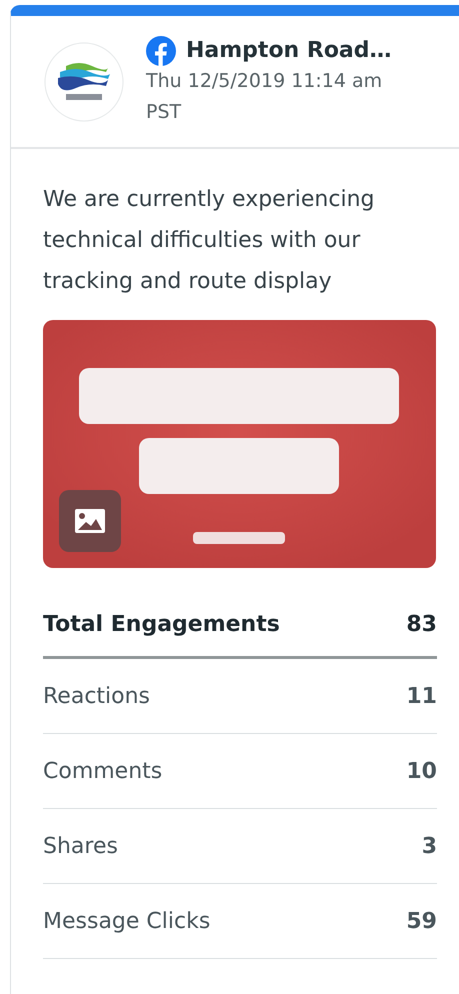 The image size is (459, 994). Describe the element at coordinates (421, 921) in the screenshot. I see `stat-value: 59` at that location.